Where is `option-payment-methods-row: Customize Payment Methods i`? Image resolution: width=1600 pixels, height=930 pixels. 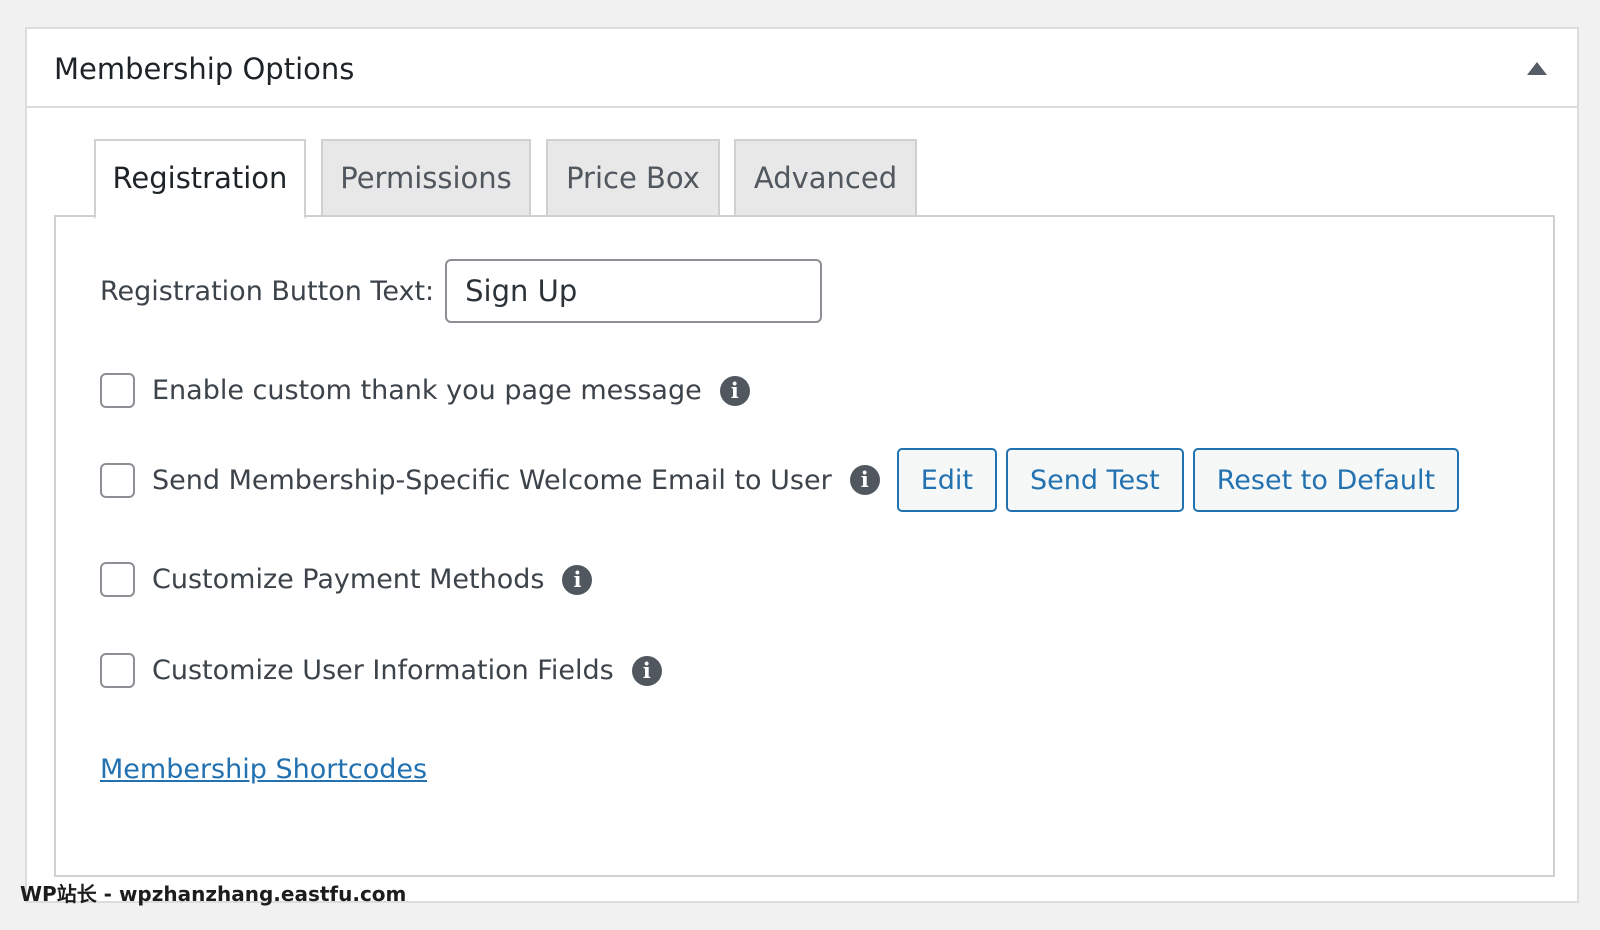 option-payment-methods-row: Customize Payment Methods i is located at coordinates (346, 579).